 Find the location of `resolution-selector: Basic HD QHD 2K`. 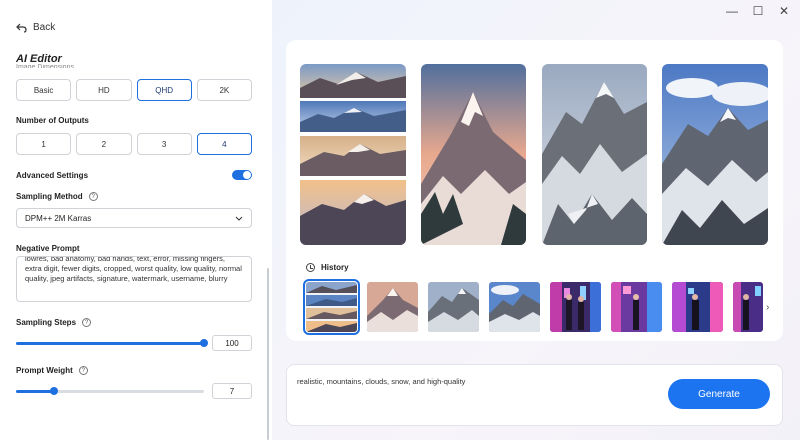

resolution-selector: Basic HD QHD 2K is located at coordinates (134, 90).